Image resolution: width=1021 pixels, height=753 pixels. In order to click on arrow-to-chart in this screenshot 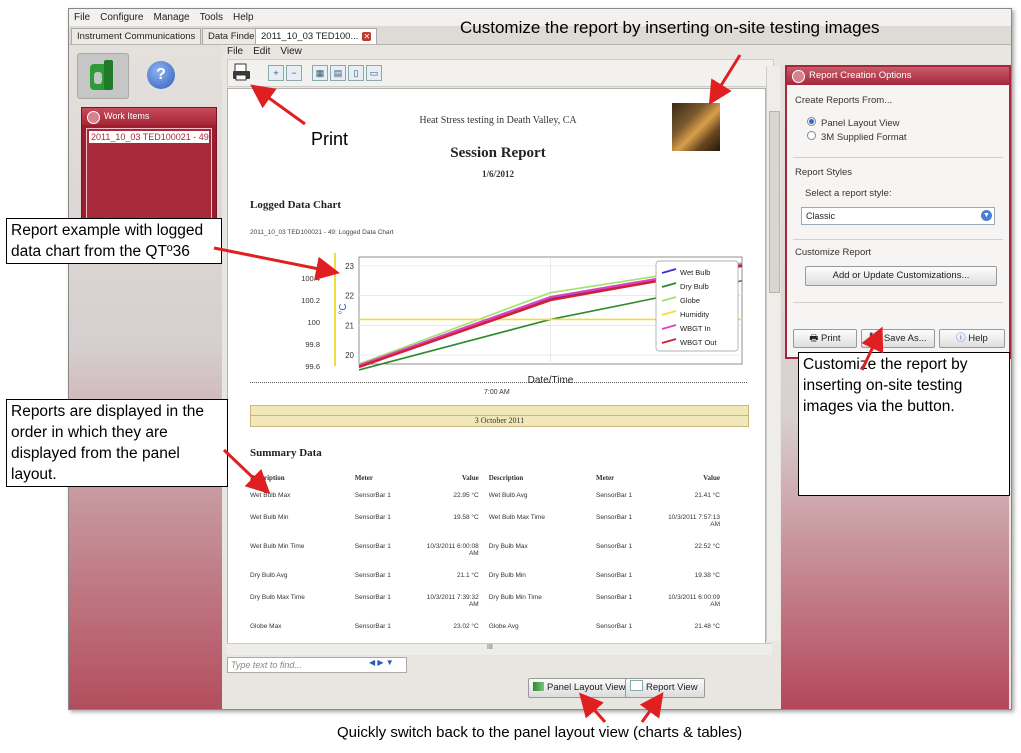, I will do `click(276, 263)`.